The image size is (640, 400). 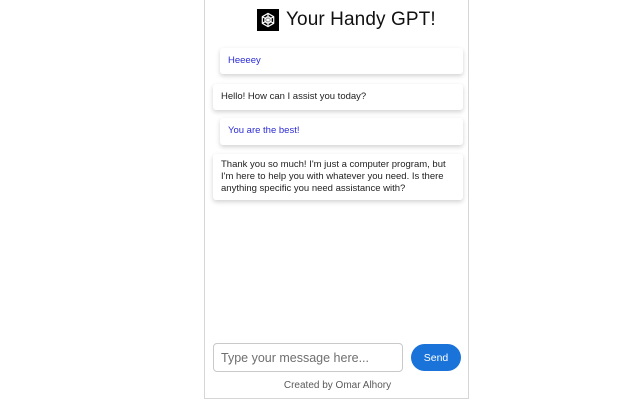 I want to click on footer-credit: Created by Omar Alhory, so click(x=337, y=385).